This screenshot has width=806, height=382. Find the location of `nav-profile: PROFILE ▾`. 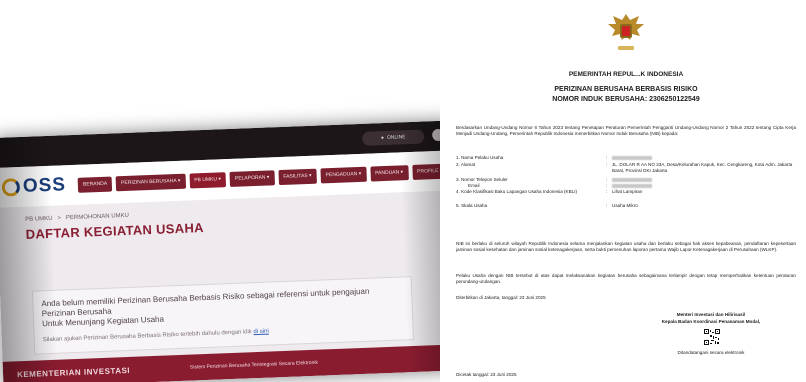

nav-profile: PROFILE ▾ is located at coordinates (425, 171).